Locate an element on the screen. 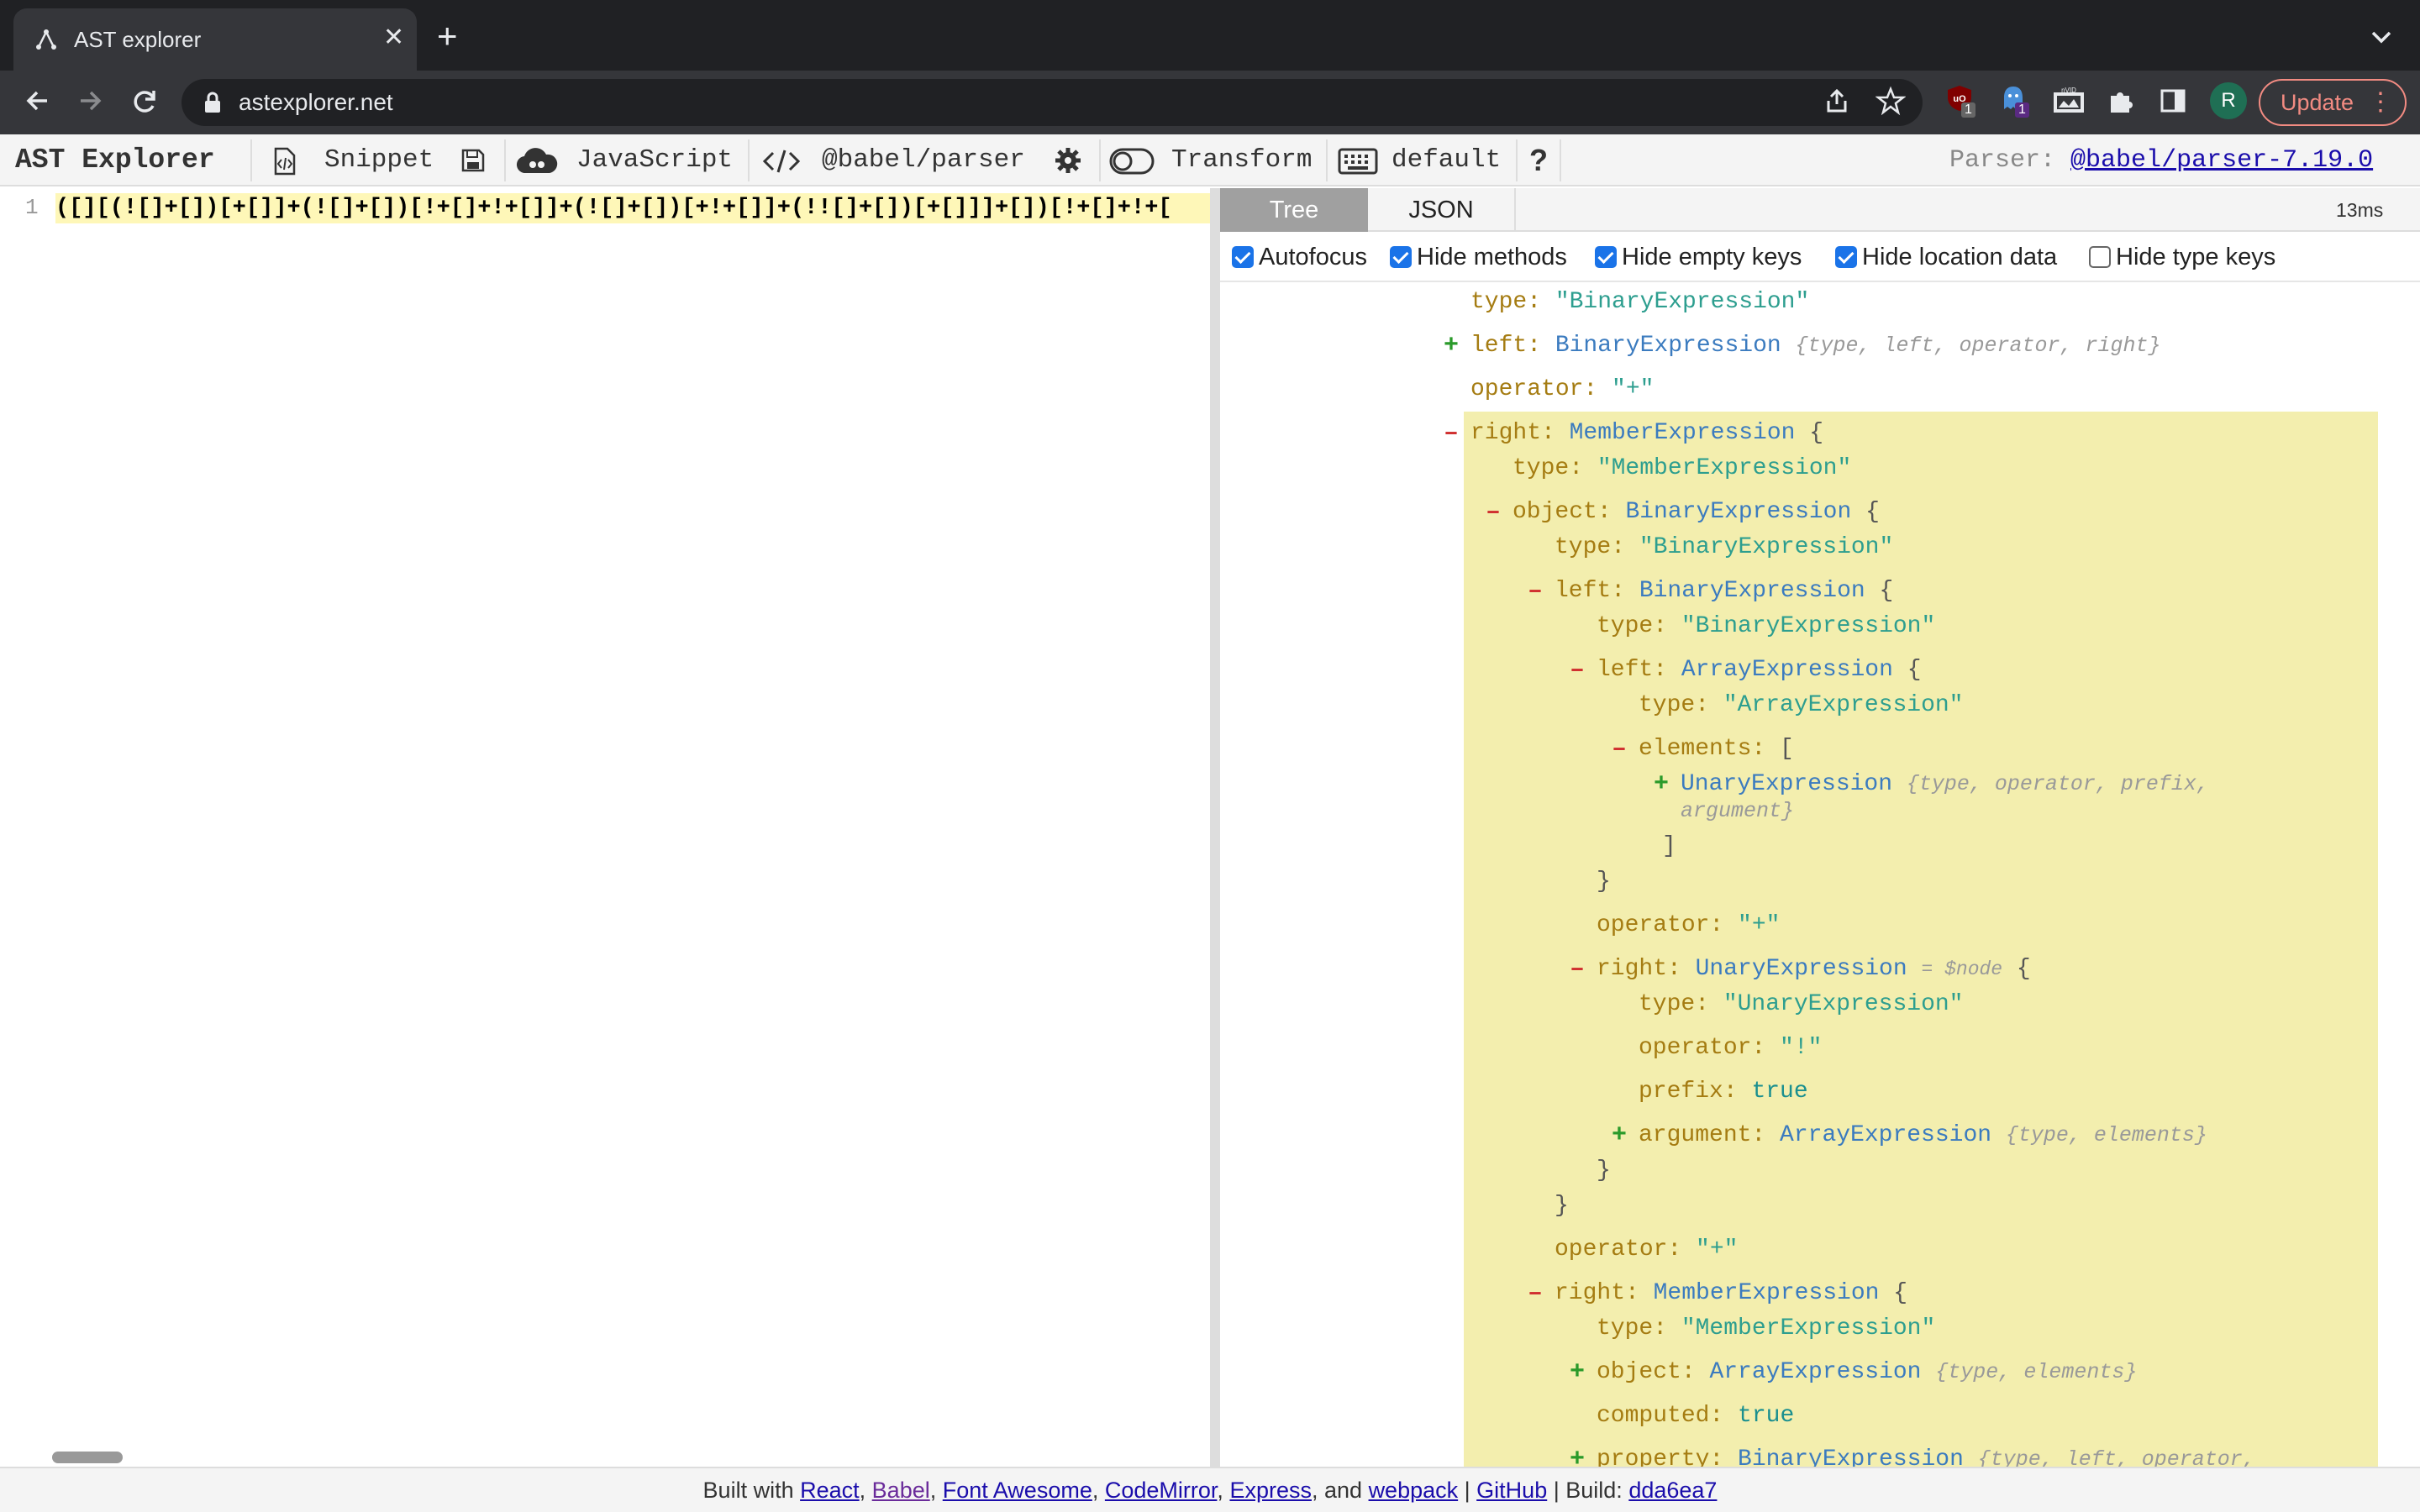 The width and height of the screenshot is (2420, 1512). transform-label: Transform is located at coordinates (1242, 160).